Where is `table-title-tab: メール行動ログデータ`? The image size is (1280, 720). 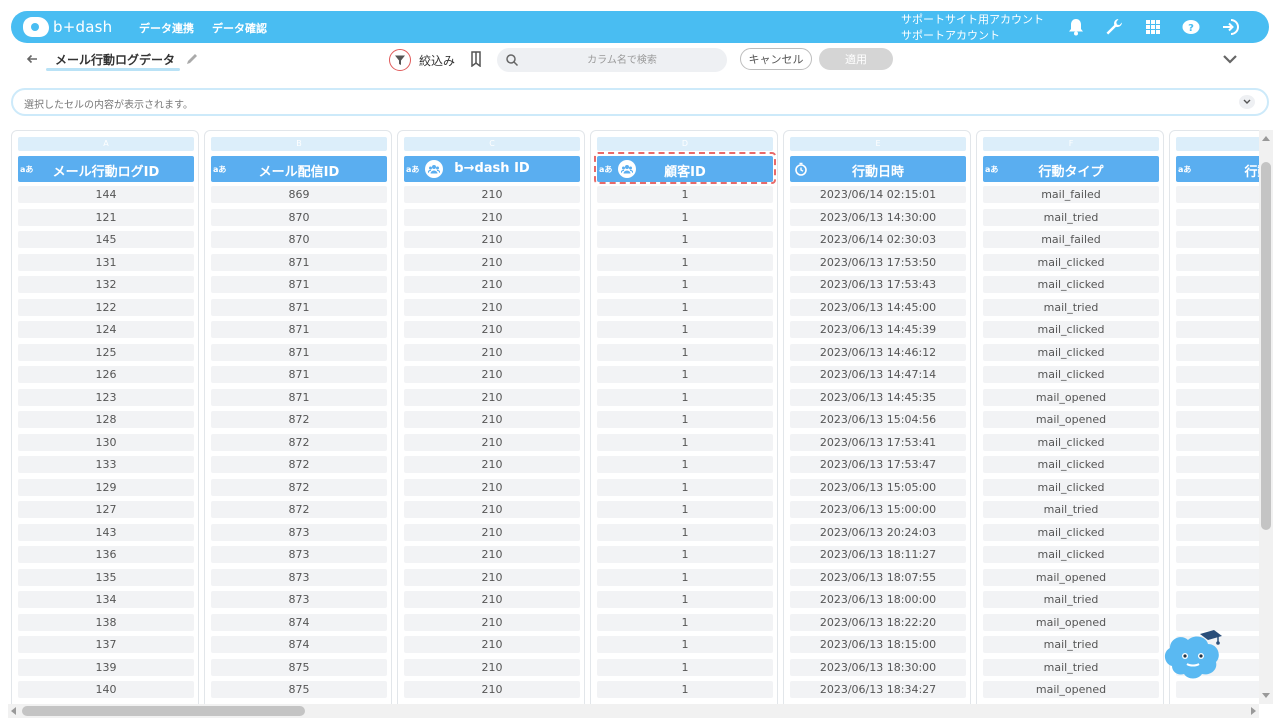 table-title-tab: メール行動ログデータ is located at coordinates (115, 59).